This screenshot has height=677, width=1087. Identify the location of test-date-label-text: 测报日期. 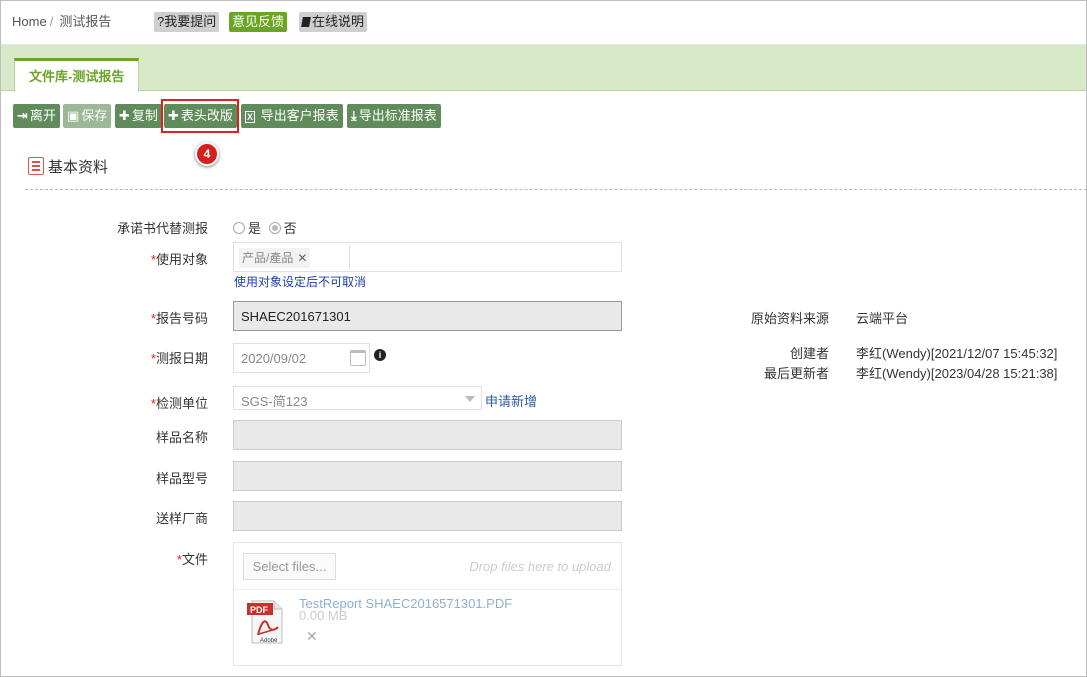
(181, 358).